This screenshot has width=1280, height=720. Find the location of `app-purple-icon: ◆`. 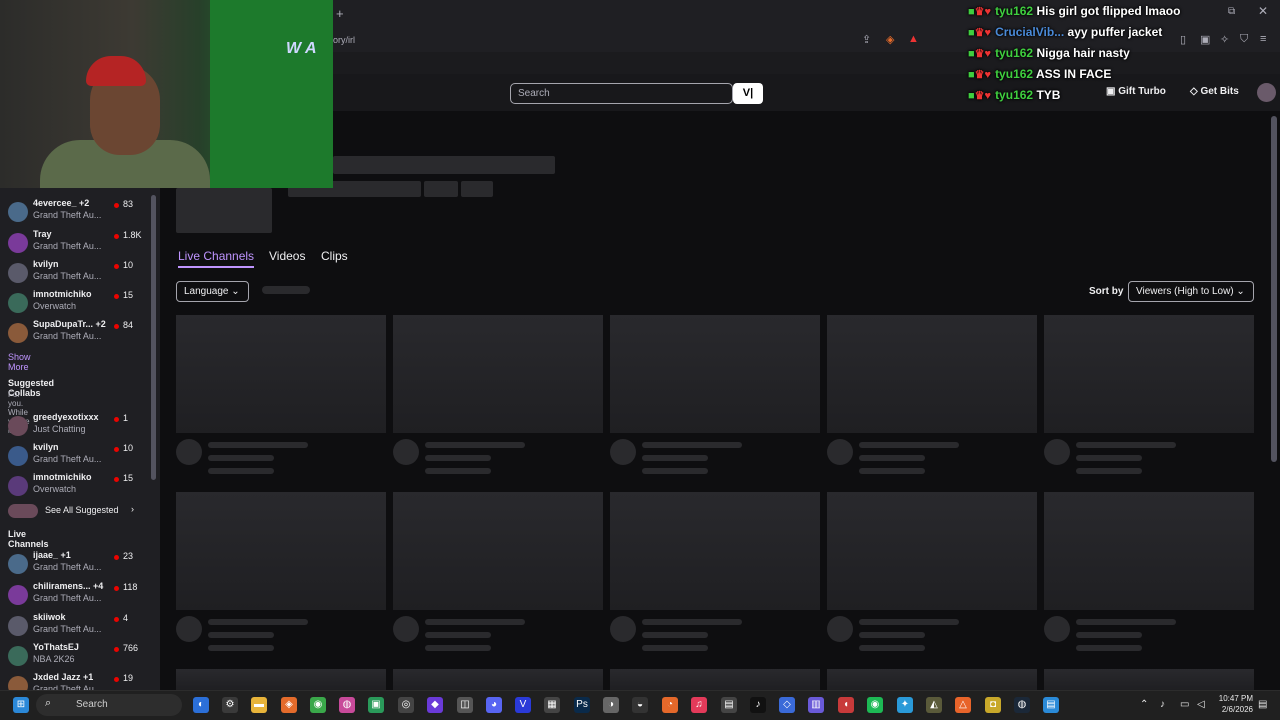

app-purple-icon: ◆ is located at coordinates (435, 705).